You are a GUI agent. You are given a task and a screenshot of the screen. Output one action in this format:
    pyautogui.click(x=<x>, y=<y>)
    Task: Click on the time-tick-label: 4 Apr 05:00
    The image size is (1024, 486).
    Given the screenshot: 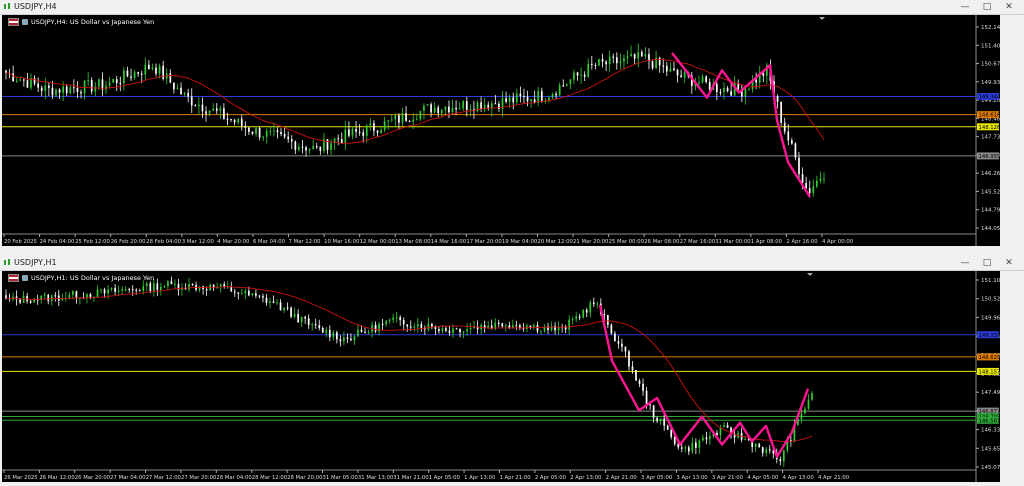 What is the action you would take?
    pyautogui.click(x=763, y=478)
    